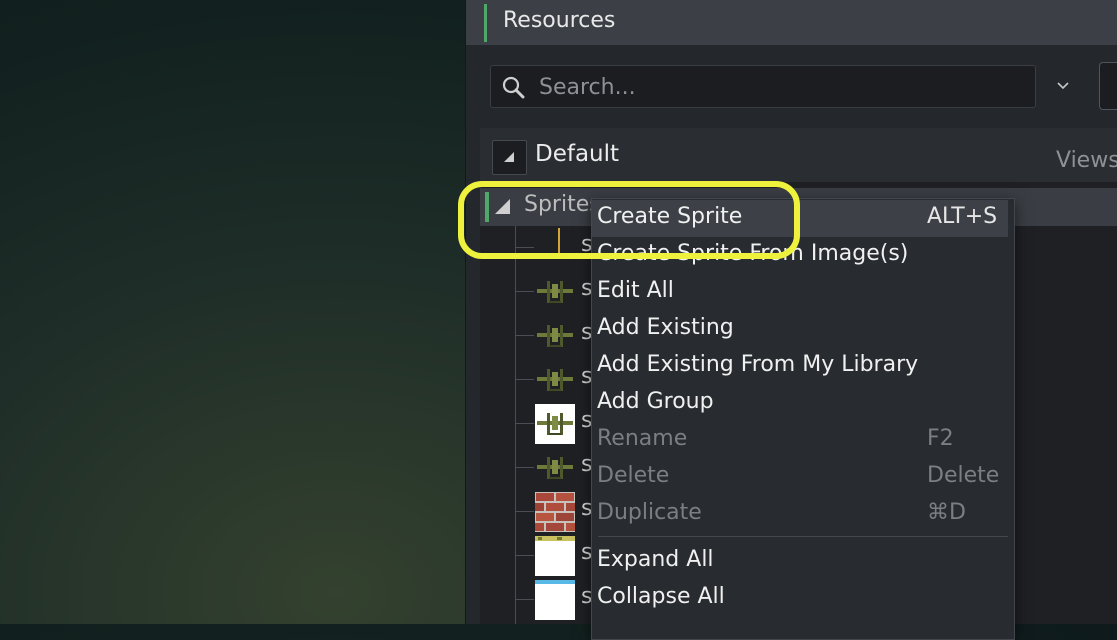  Describe the element at coordinates (562, 204) in the screenshot. I see `sprites-group-label: Sprites` at that location.